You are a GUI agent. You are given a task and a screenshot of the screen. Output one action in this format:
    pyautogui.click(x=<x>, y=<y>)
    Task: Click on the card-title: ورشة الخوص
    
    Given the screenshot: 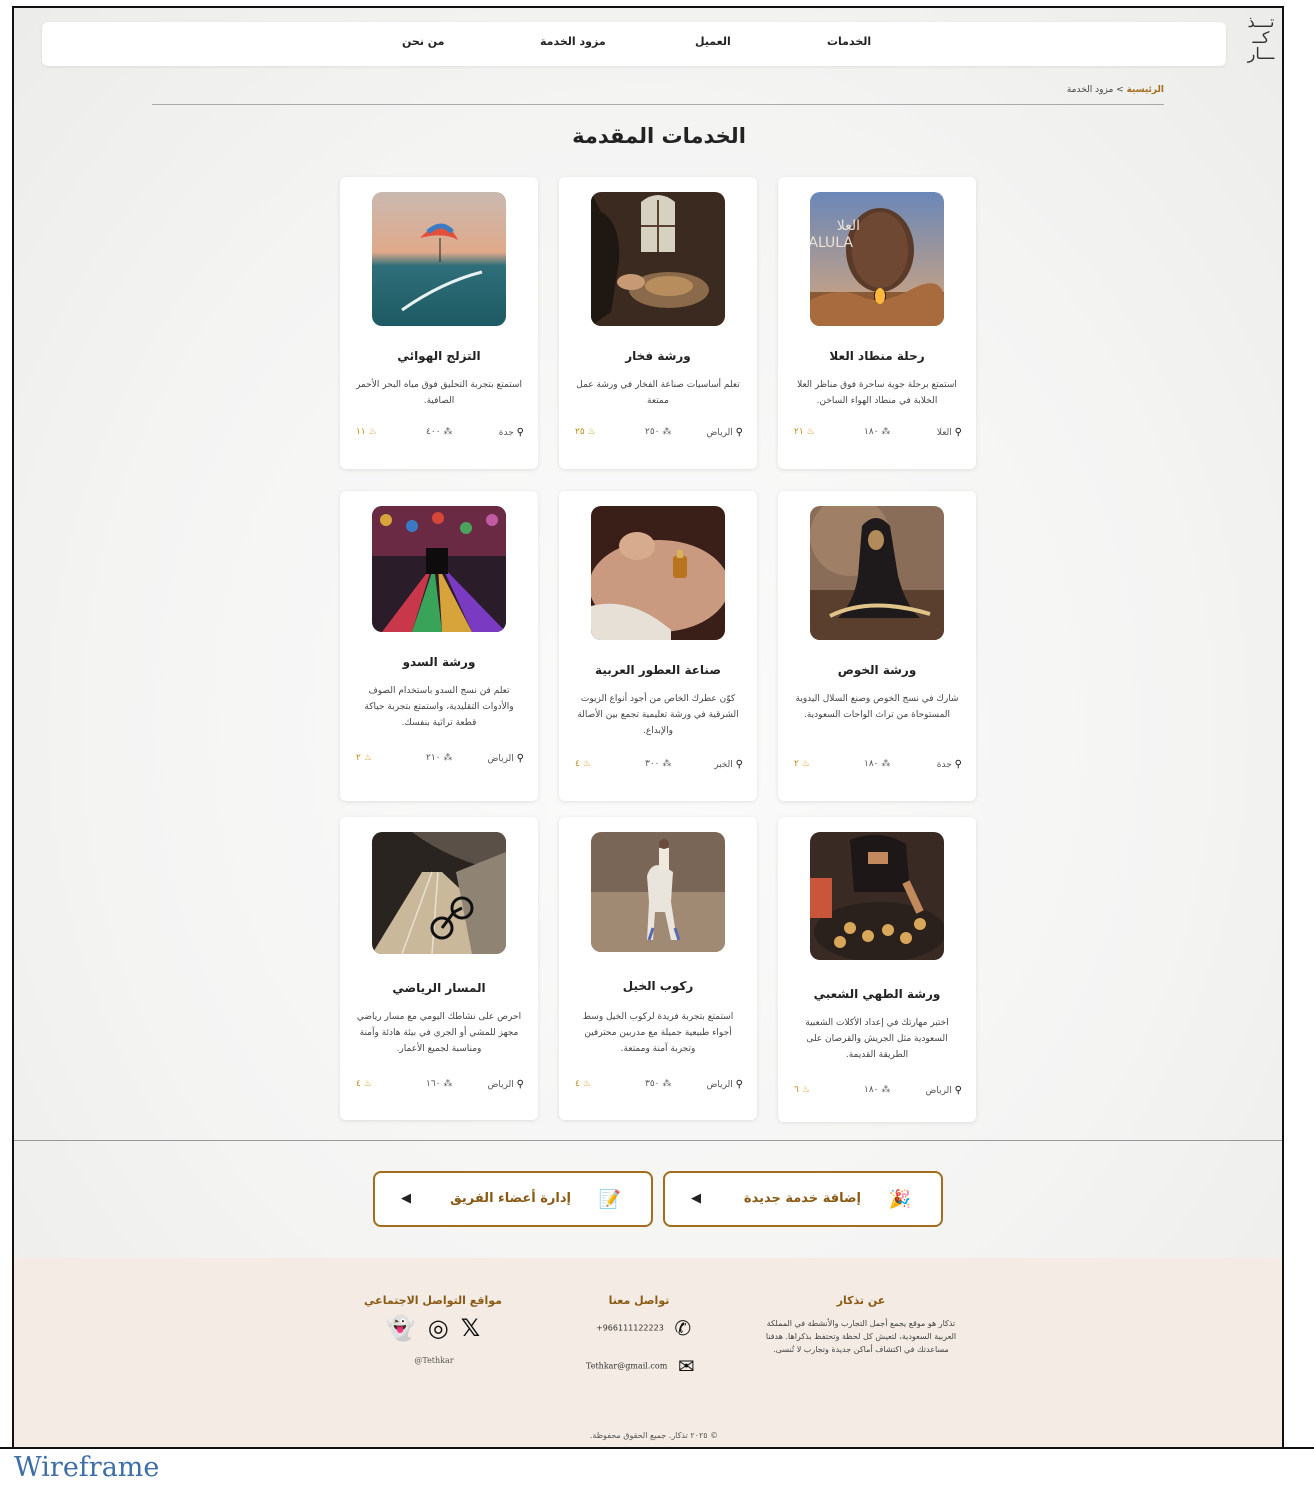 What is the action you would take?
    pyautogui.click(x=877, y=670)
    